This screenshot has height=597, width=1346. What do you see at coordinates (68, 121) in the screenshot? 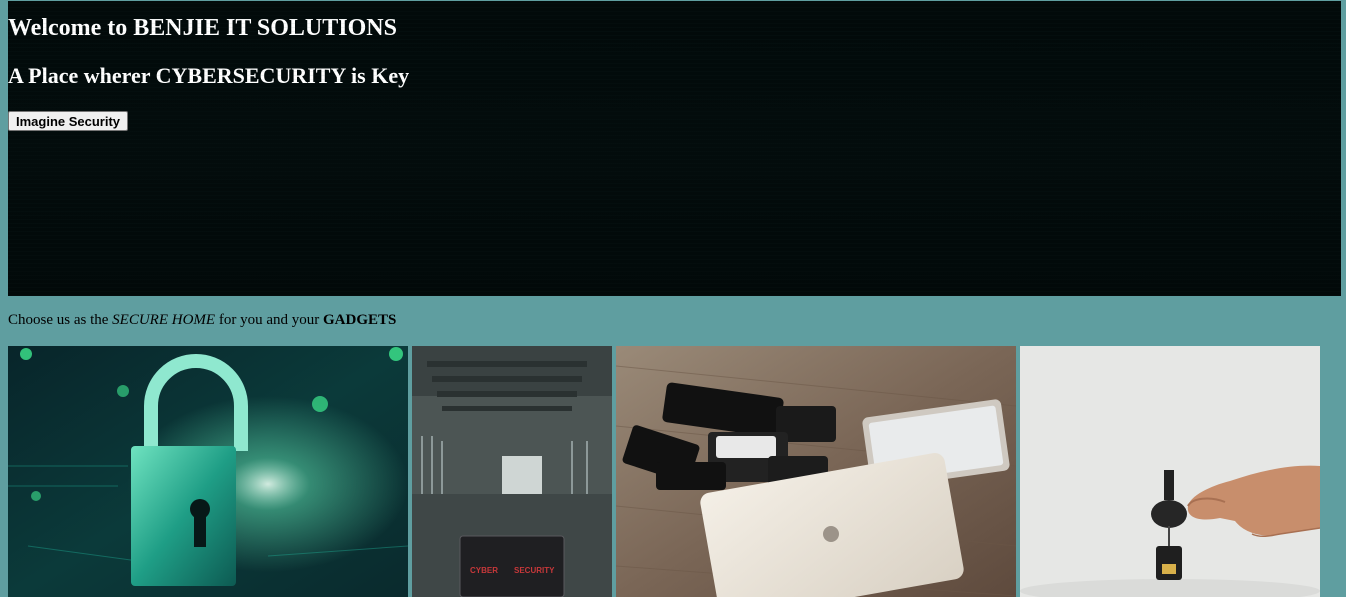
I see `imagine-security-button: Imagine Security` at bounding box center [68, 121].